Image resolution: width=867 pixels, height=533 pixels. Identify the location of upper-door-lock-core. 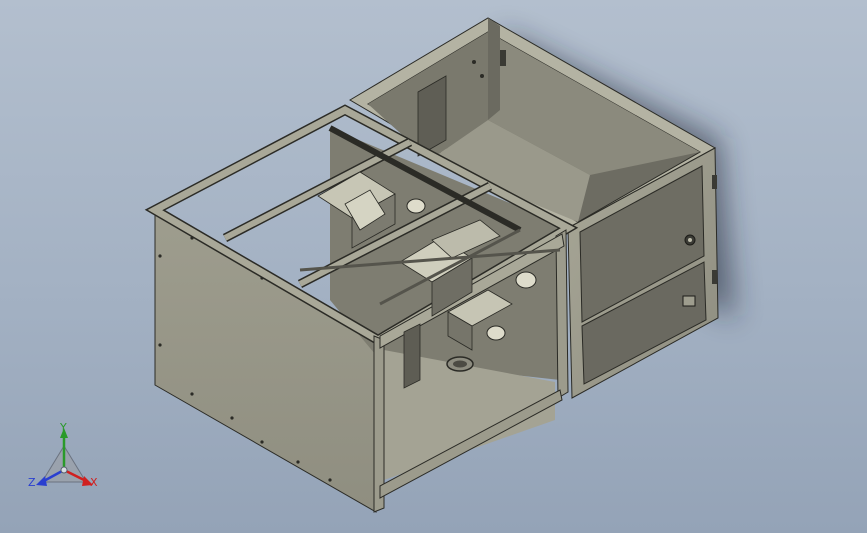
(690, 240).